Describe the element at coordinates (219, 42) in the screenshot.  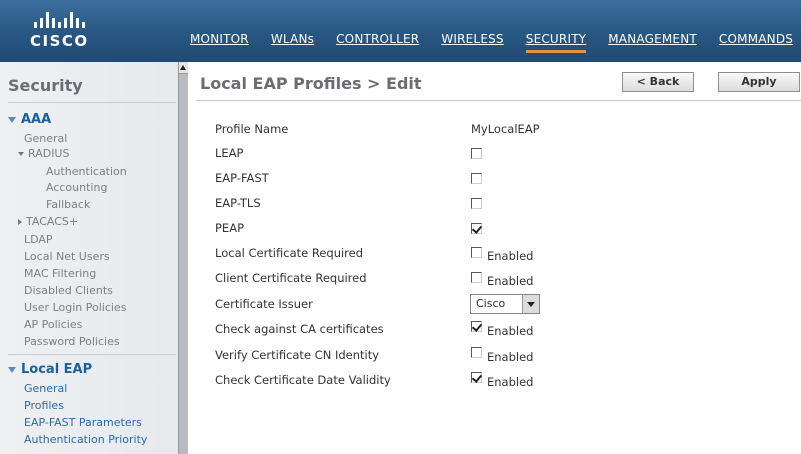
I see `nav-monitor: MONITOR` at that location.